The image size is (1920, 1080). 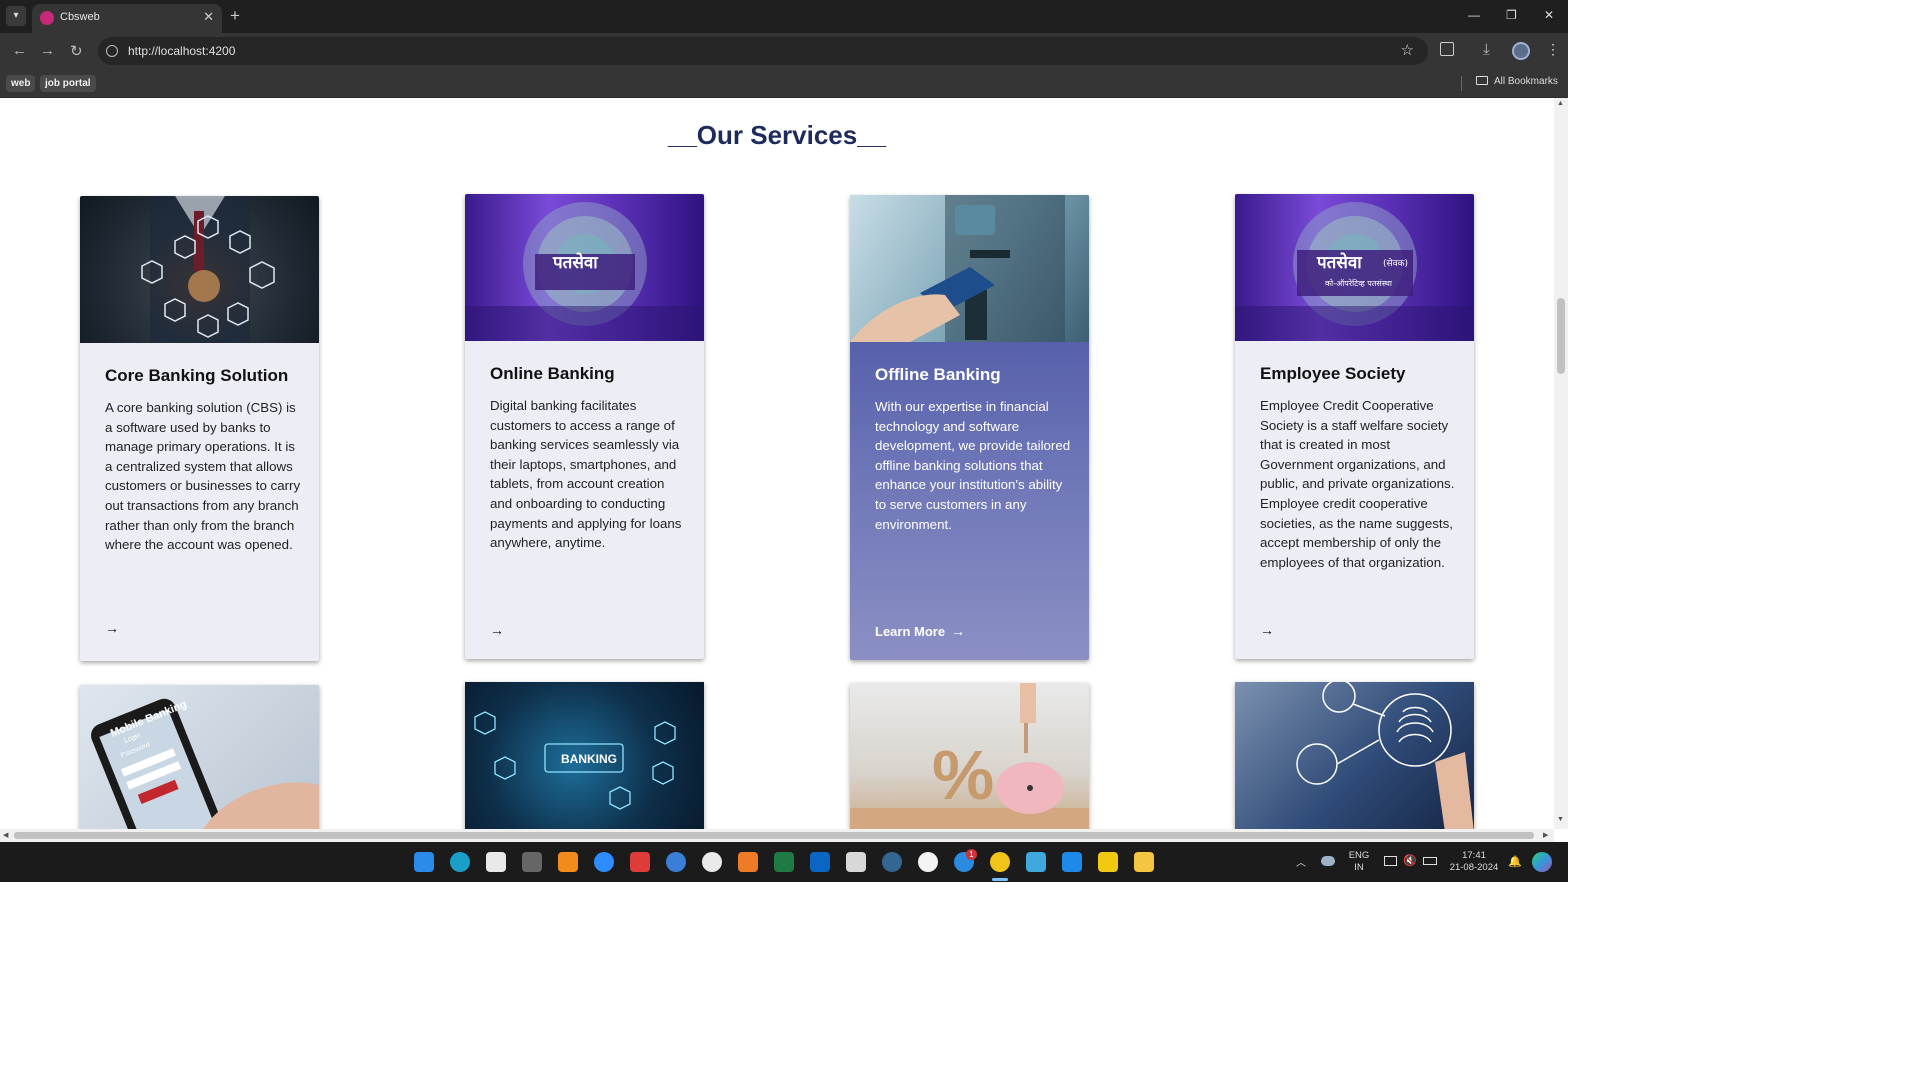 I want to click on chrome-icon, so click(x=1000, y=862).